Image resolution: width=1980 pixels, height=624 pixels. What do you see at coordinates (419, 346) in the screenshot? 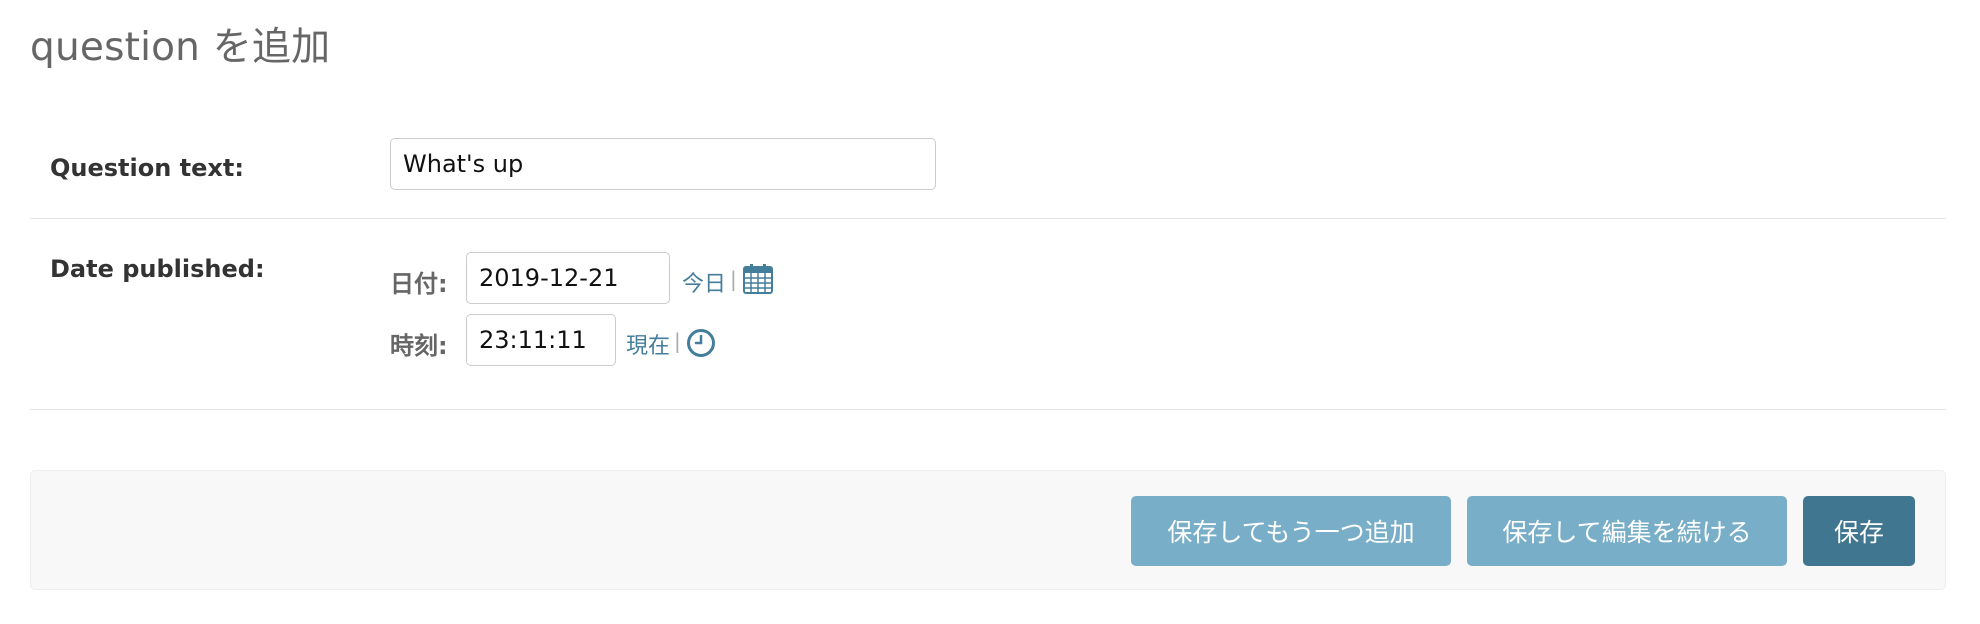
I see `time-sub-label: 時刻:` at bounding box center [419, 346].